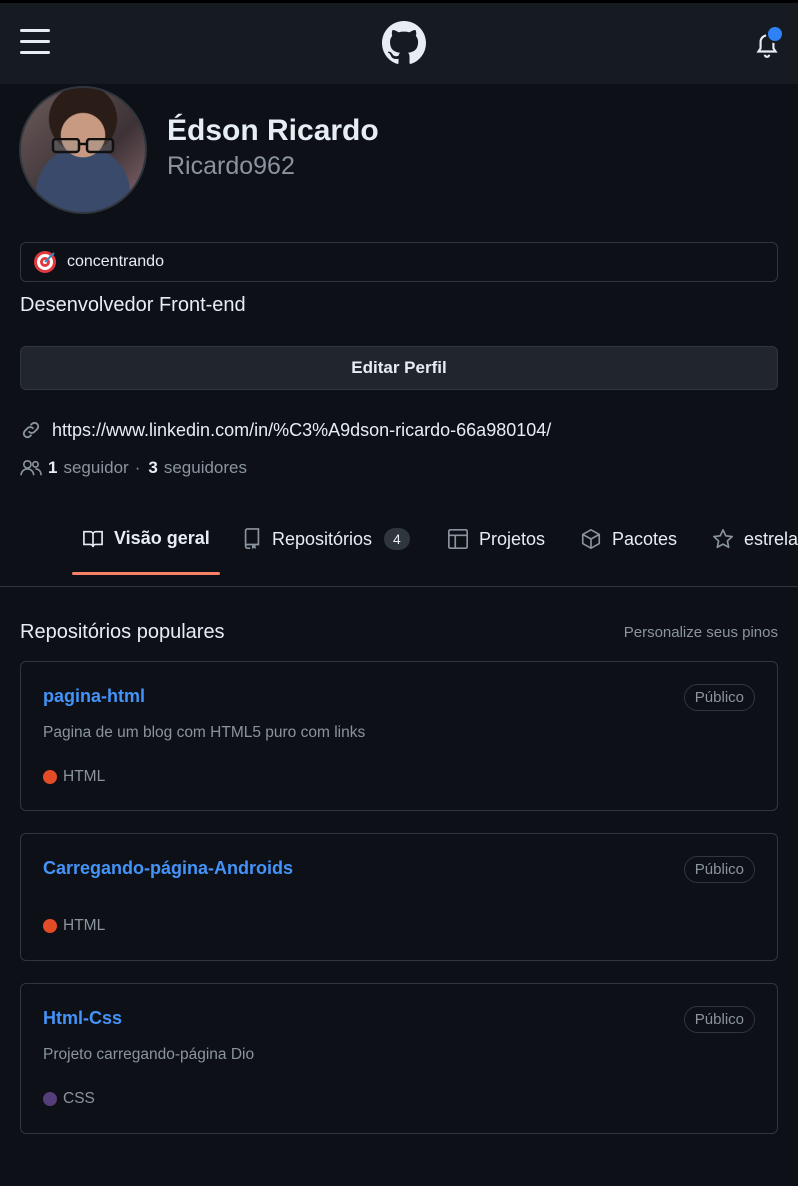  I want to click on profile-header: Édson Ricardo Ricardo962, so click(399, 159).